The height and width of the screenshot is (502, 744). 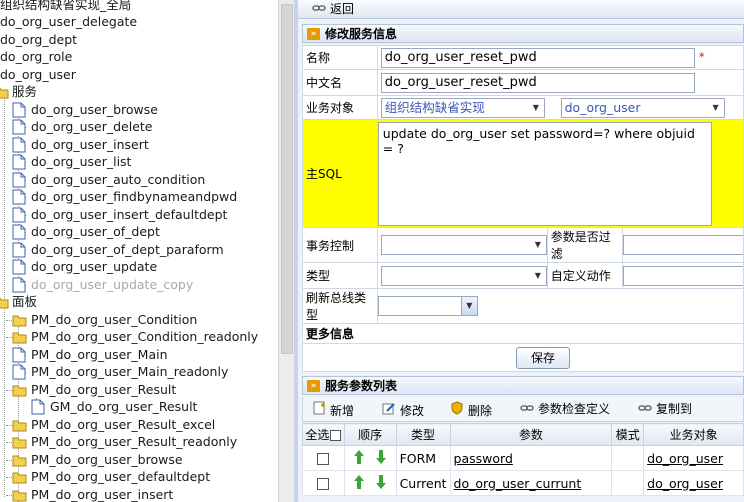 What do you see at coordinates (537, 57) in the screenshot?
I see `name-input: do_org_user_reset_pwd` at bounding box center [537, 57].